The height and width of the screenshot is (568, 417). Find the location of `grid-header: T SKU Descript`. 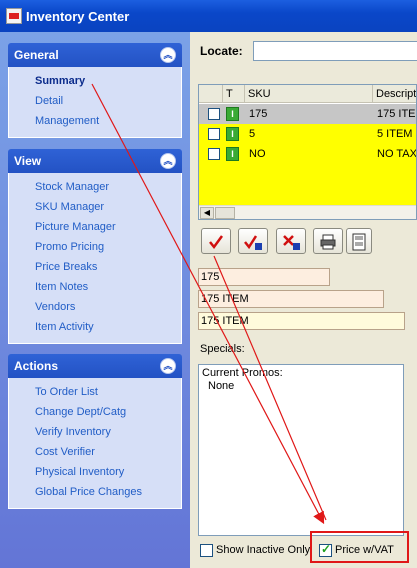

grid-header: T SKU Descript is located at coordinates (307, 94).